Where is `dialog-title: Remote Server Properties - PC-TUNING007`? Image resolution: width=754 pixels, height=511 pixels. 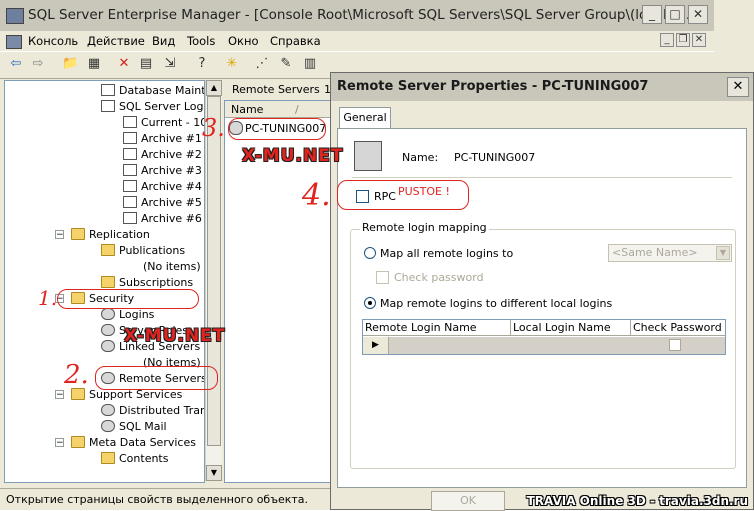
dialog-title: Remote Server Properties - PC-TUNING007 is located at coordinates (493, 86).